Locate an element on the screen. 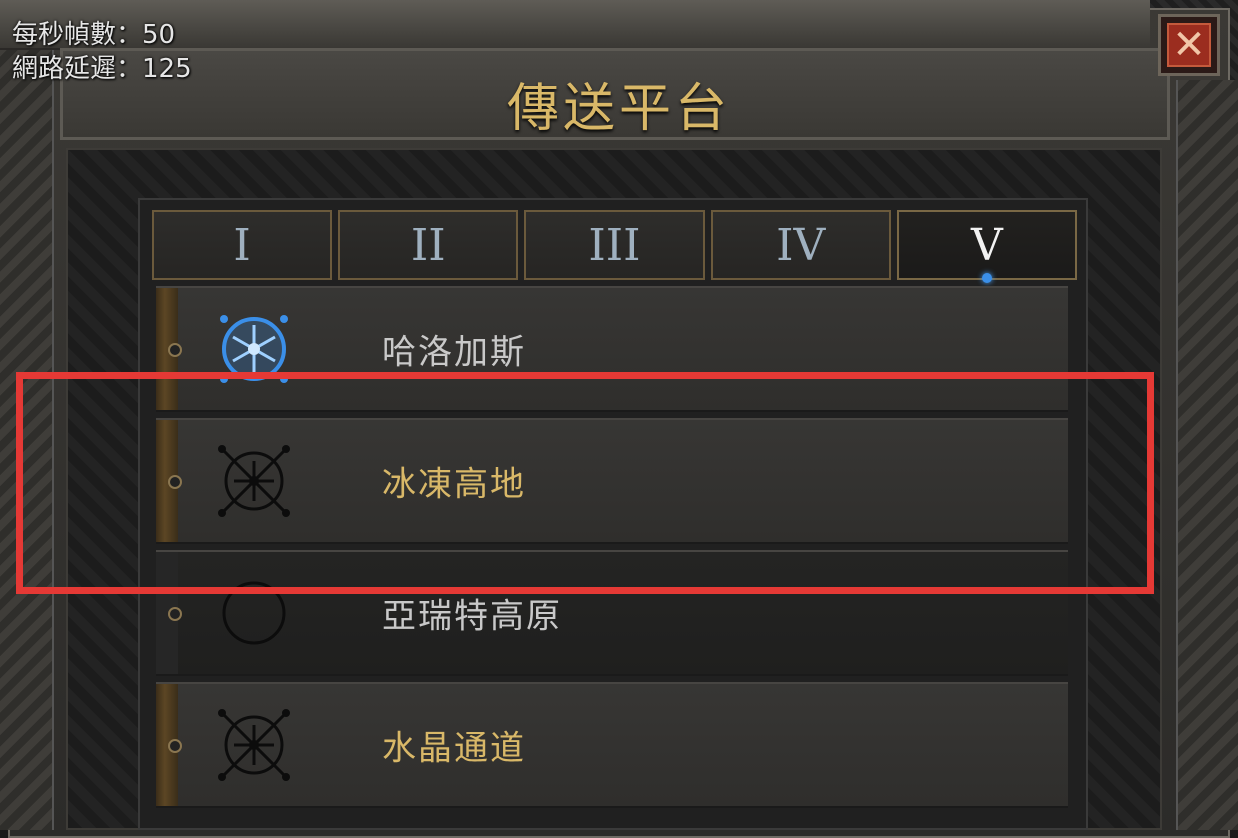 This screenshot has width=1238, height=838. fps-readout: 每秒幀數：50 is located at coordinates (94, 35).